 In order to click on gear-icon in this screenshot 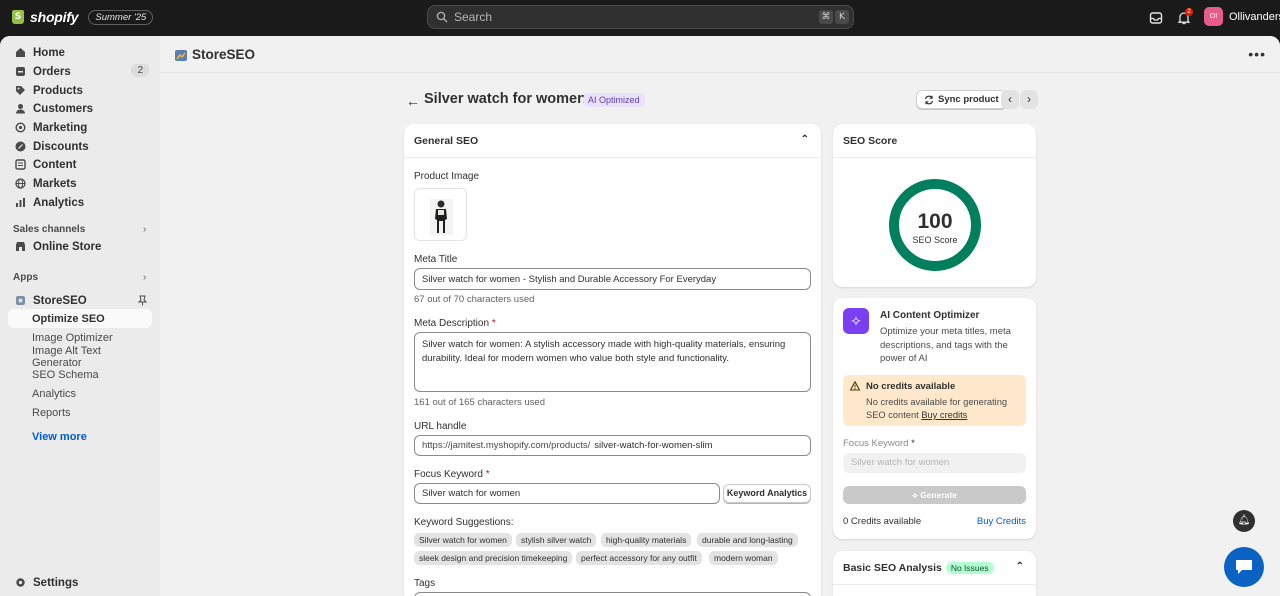, I will do `click(20, 582)`.